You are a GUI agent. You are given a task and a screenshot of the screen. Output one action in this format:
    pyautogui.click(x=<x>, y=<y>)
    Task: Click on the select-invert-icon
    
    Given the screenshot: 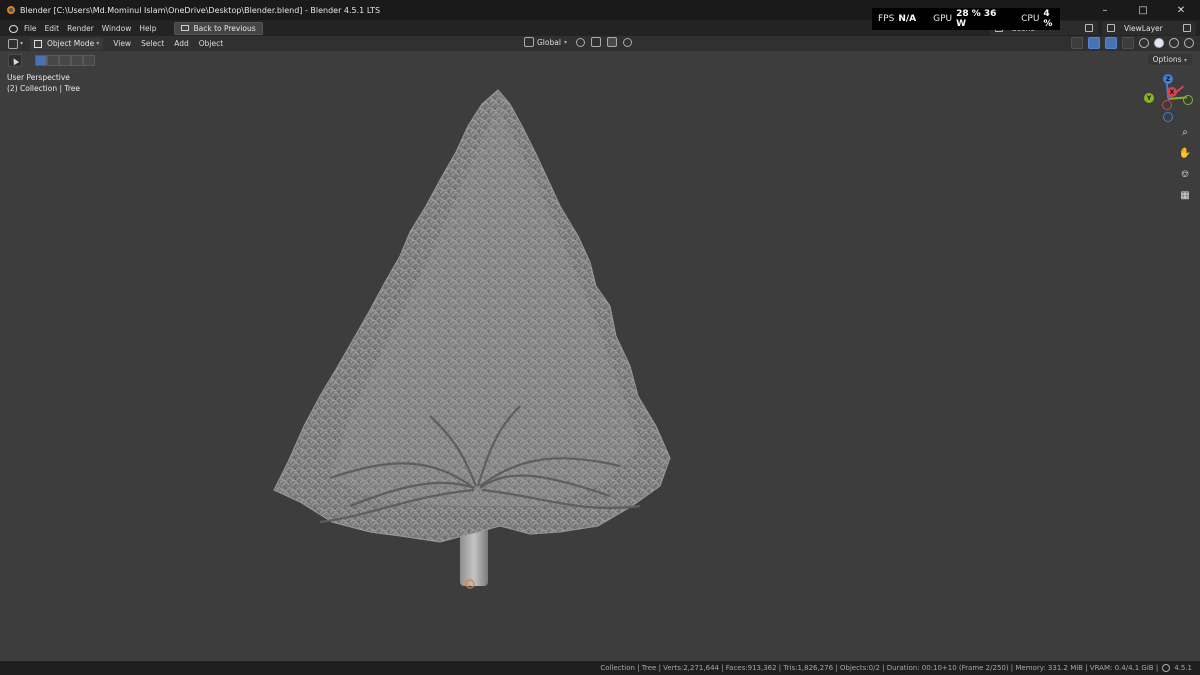 What is the action you would take?
    pyautogui.click(x=77, y=60)
    